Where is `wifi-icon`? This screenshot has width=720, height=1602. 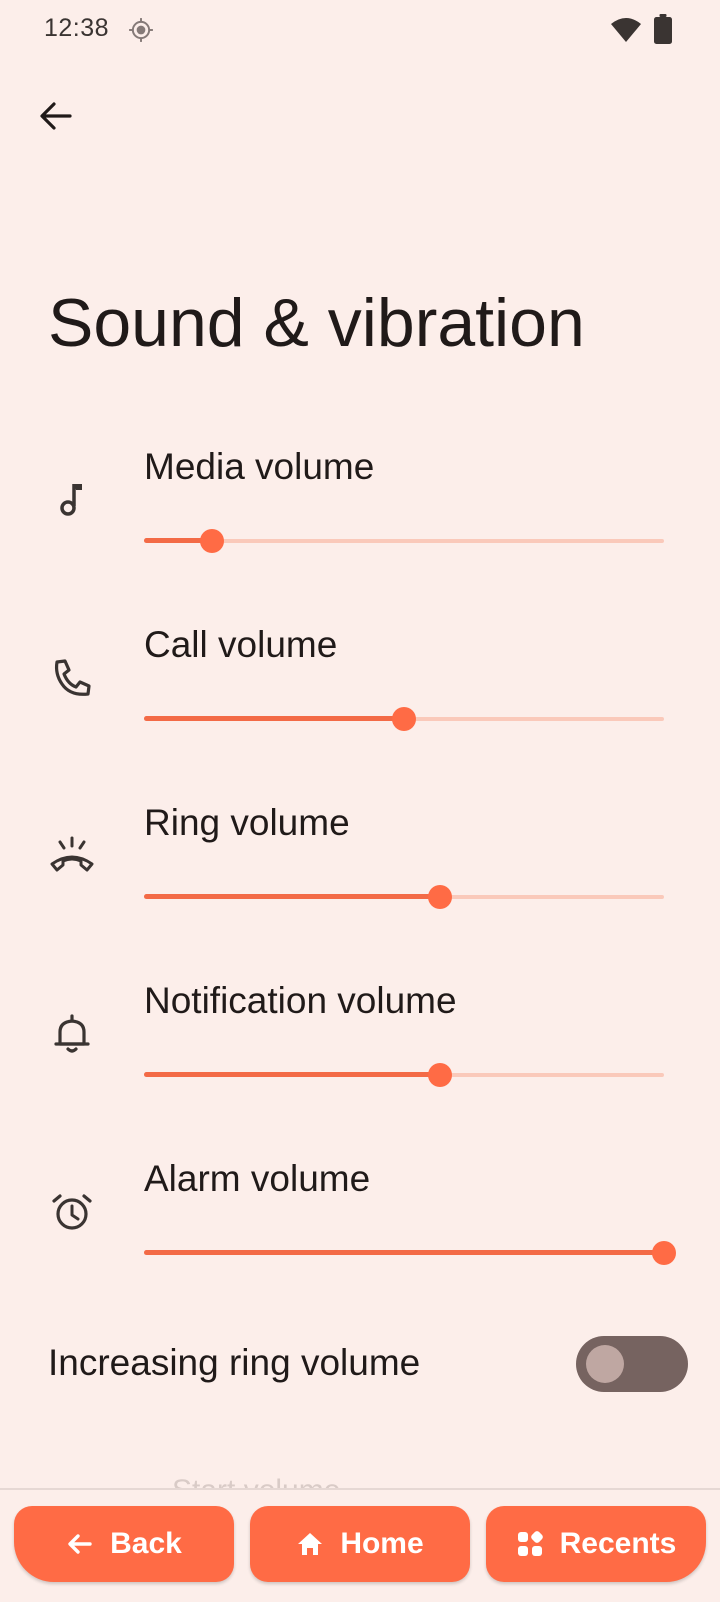
wifi-icon is located at coordinates (626, 30).